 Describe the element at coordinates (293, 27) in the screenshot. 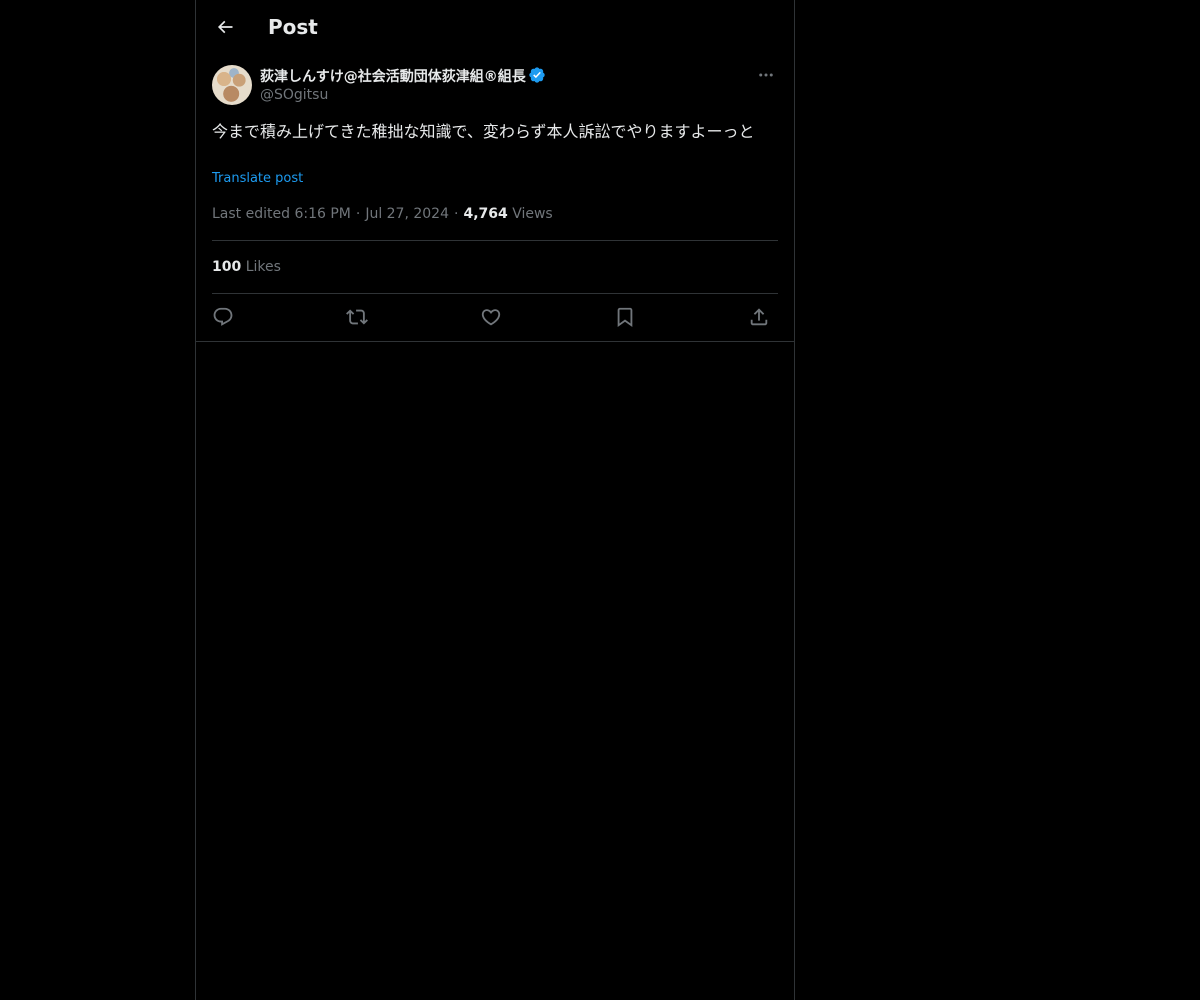

I see `page-title: Post` at that location.